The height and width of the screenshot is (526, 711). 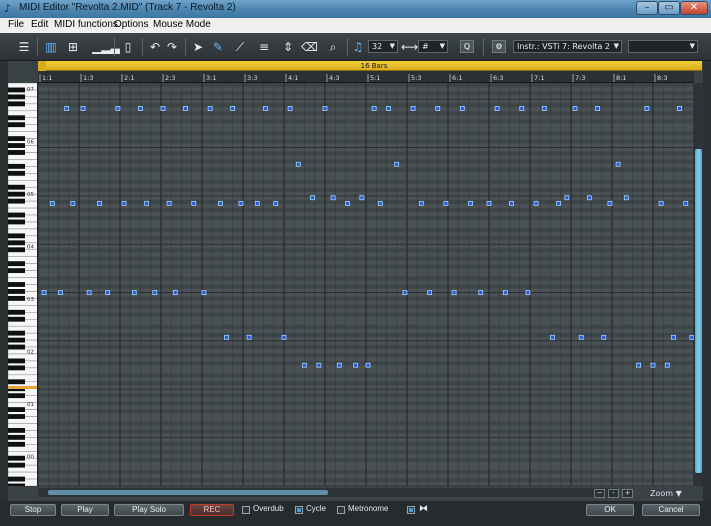 I want to click on zoom-magnifier-icon: ⌕, so click(x=333, y=47).